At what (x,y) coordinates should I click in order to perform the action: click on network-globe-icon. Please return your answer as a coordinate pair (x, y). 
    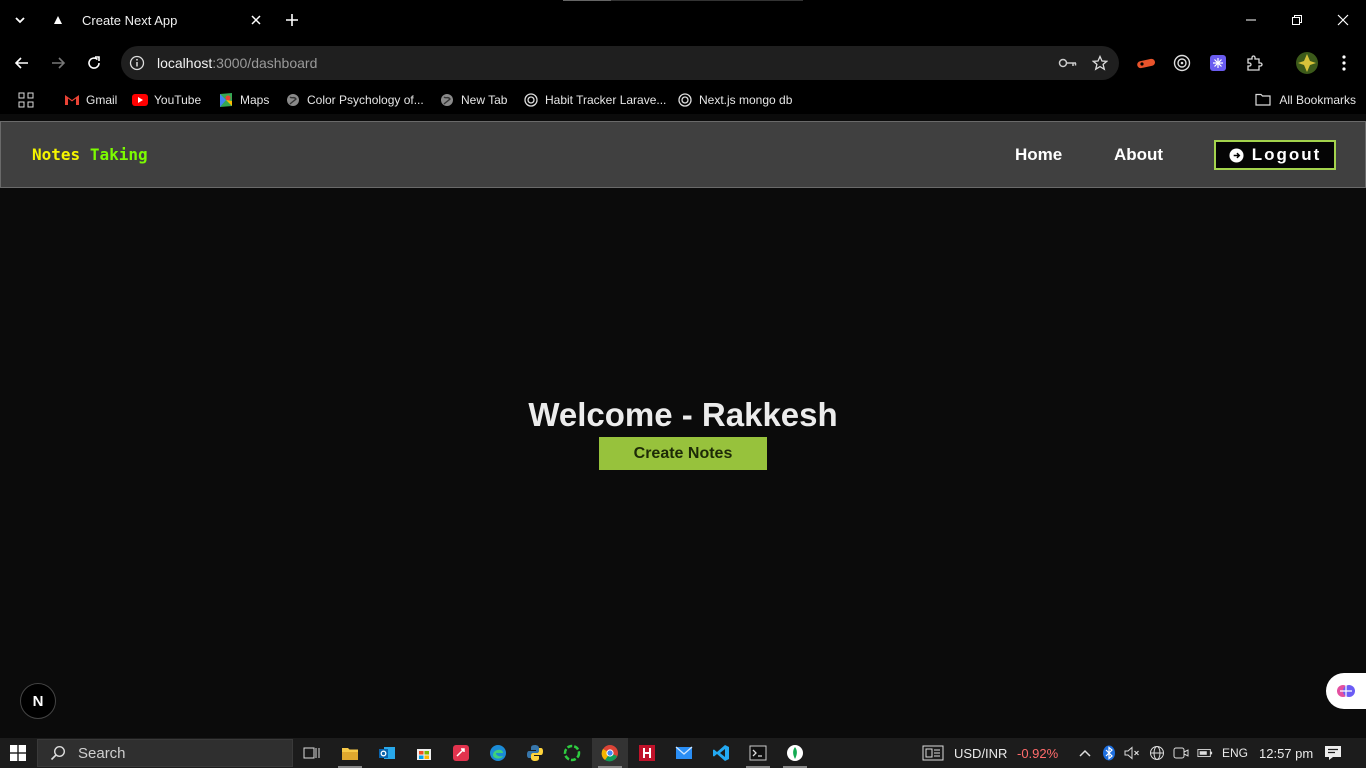
    Looking at the image, I should click on (1157, 753).